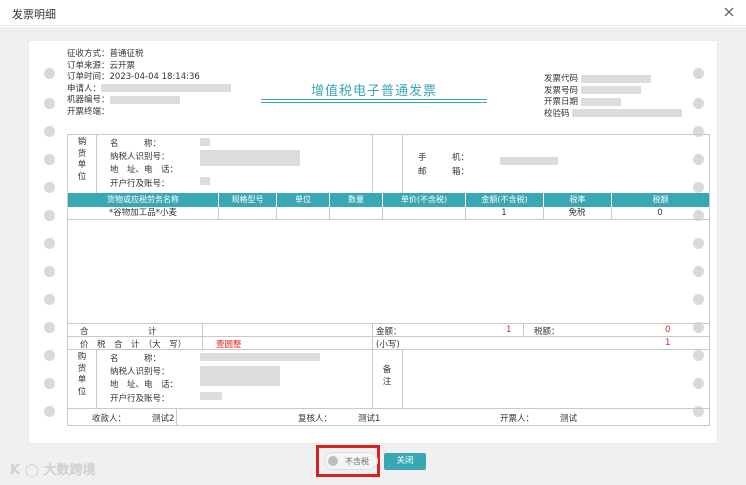 This screenshot has height=485, width=746. Describe the element at coordinates (229, 345) in the screenshot. I see `grand-total-upper: 壹圆整` at that location.